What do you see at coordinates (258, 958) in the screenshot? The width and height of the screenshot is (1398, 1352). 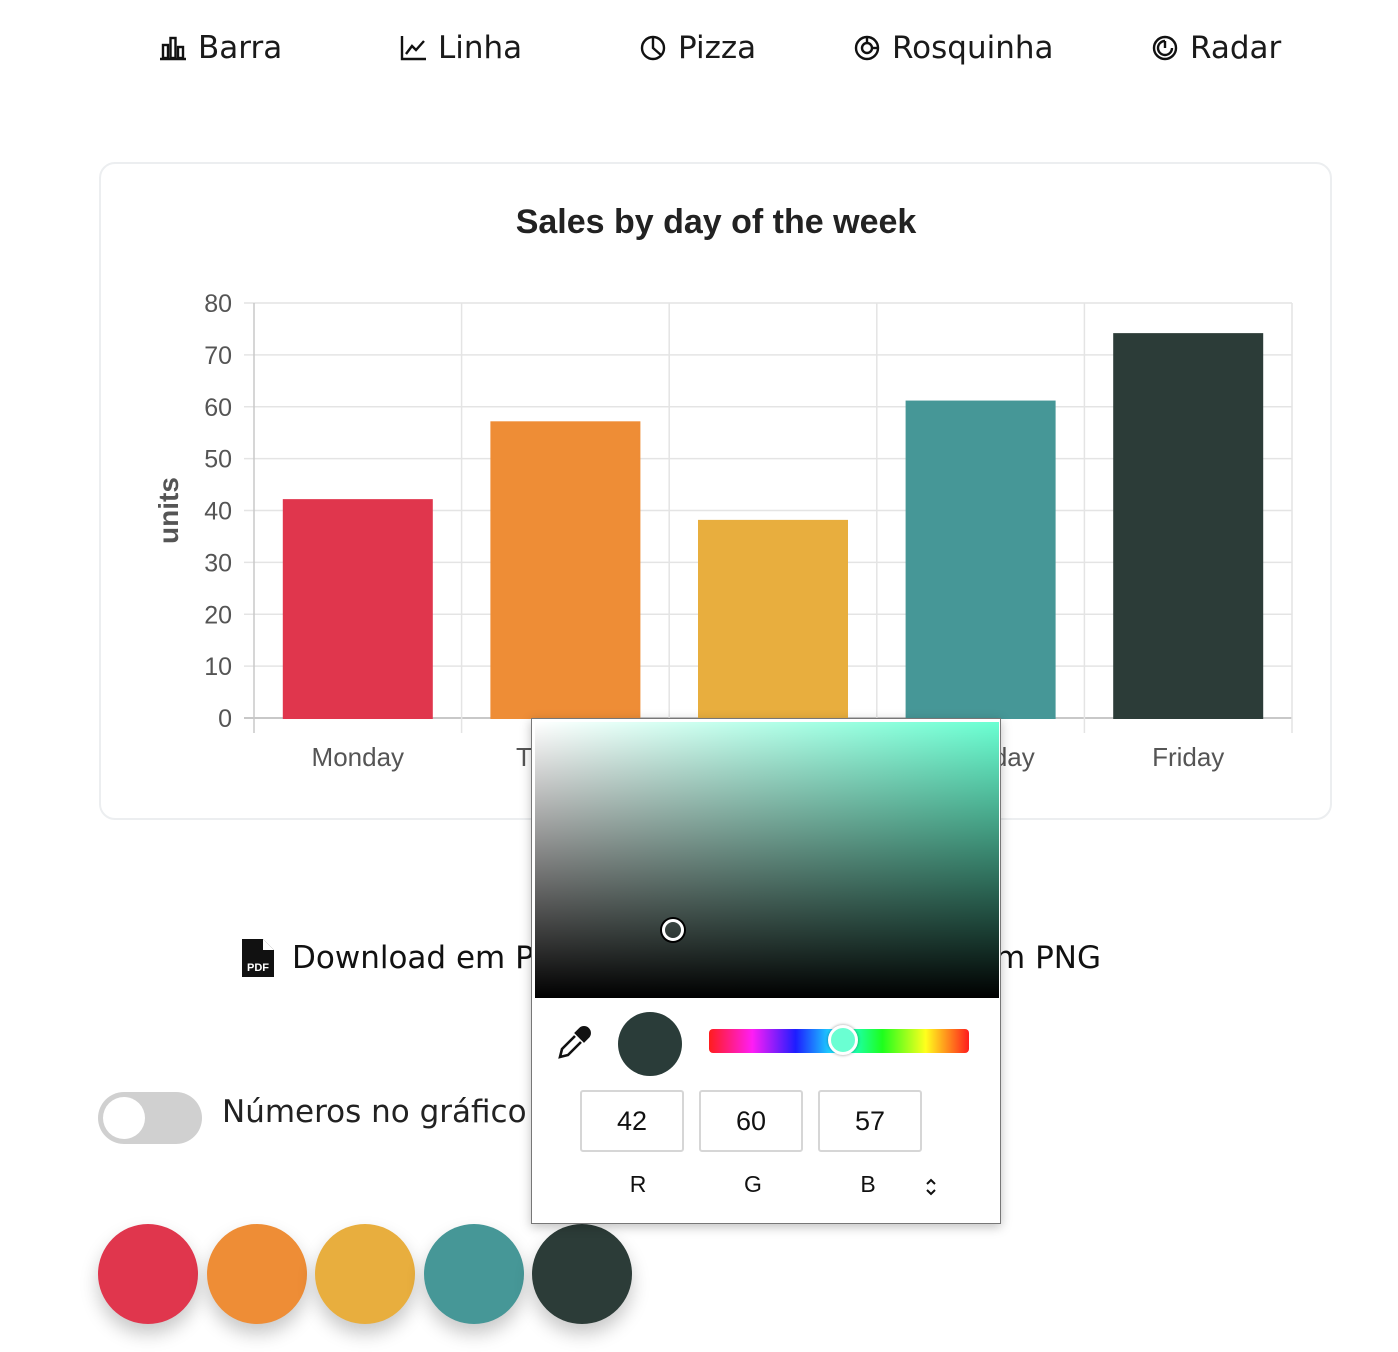 I see `pdf-file-icon: PDF` at bounding box center [258, 958].